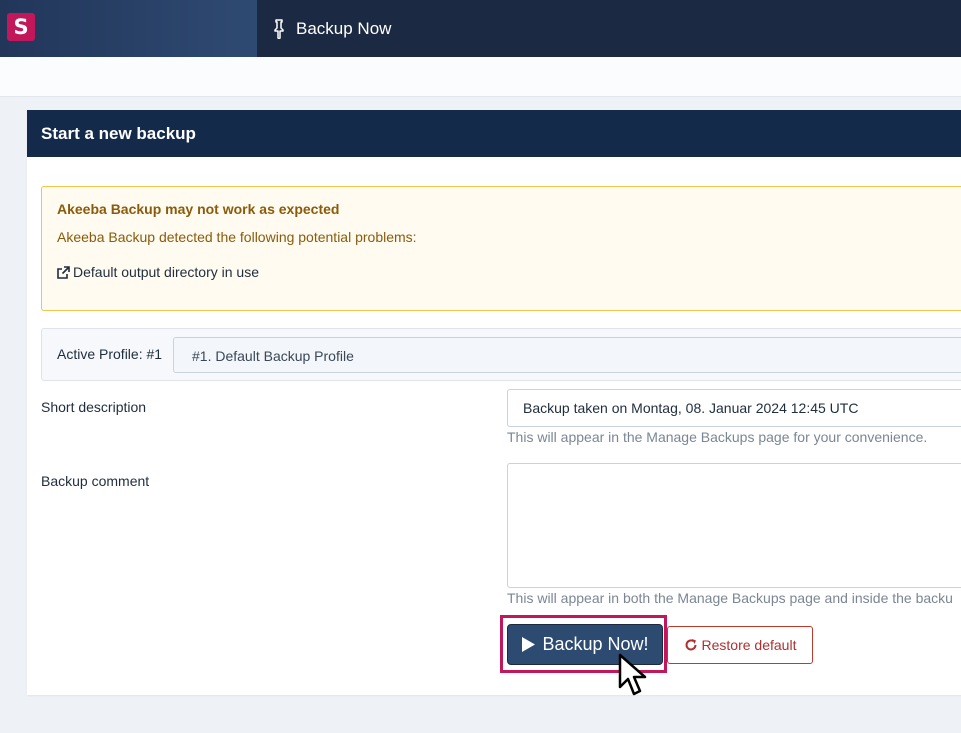 The height and width of the screenshot is (733, 961). Describe the element at coordinates (749, 645) in the screenshot. I see `restore-default-label: Restore default` at that location.